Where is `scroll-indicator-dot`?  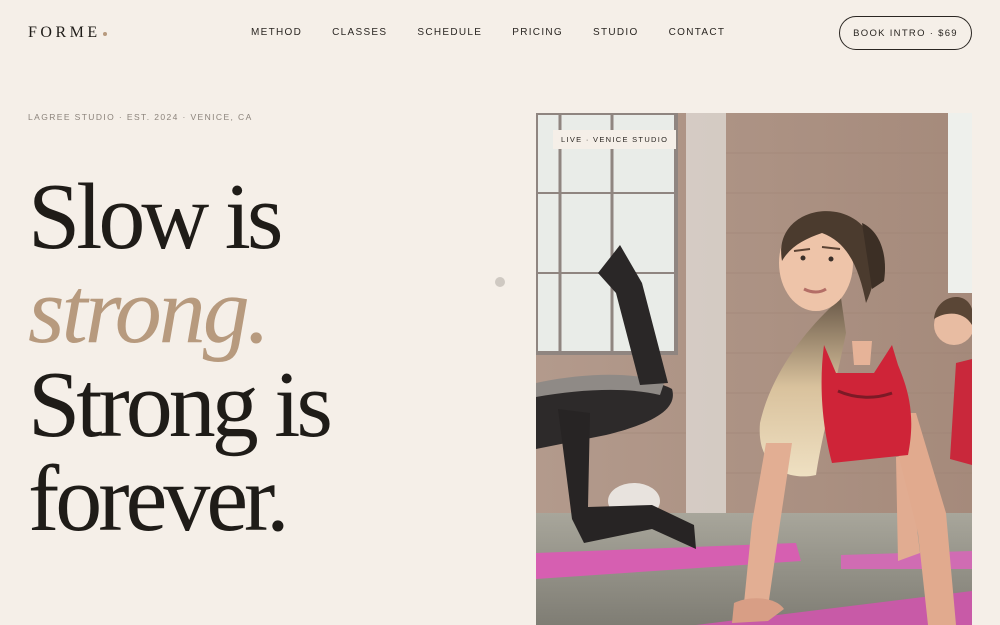
scroll-indicator-dot is located at coordinates (500, 282).